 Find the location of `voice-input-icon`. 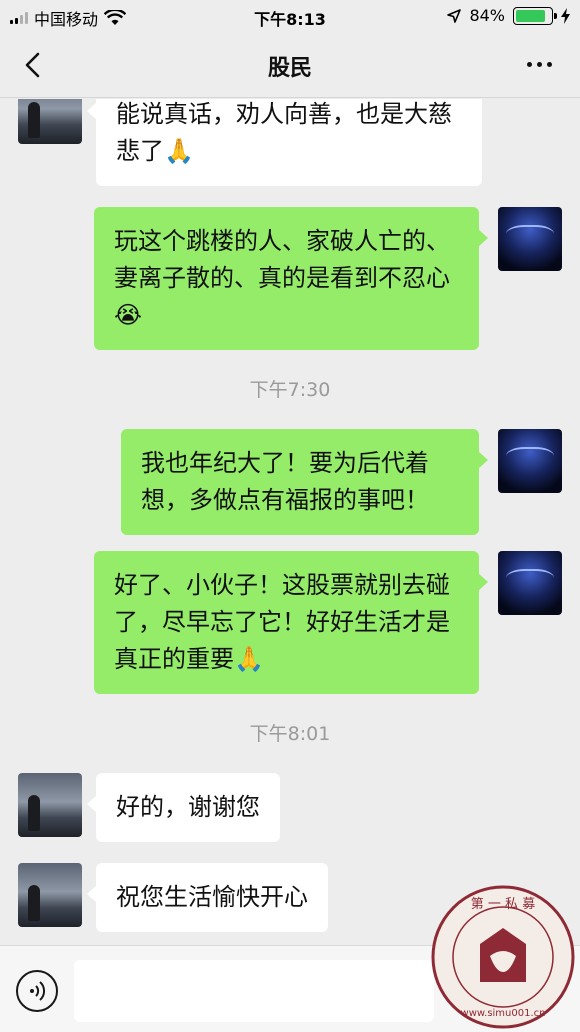

voice-input-icon is located at coordinates (37, 991).